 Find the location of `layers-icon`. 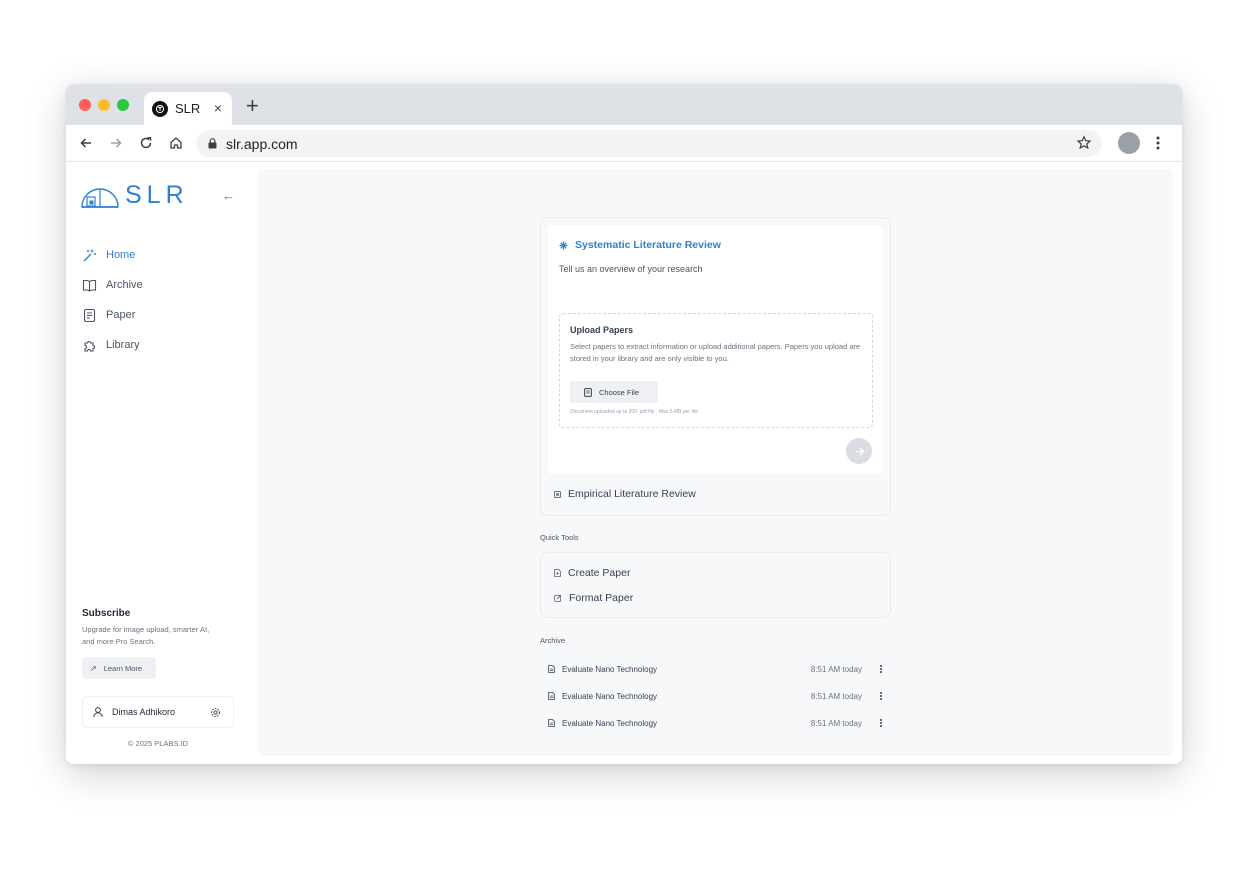

layers-icon is located at coordinates (557, 494).